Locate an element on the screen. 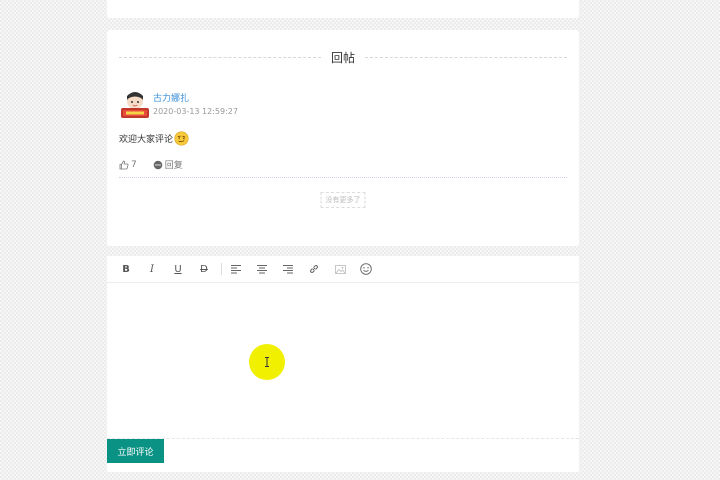 This screenshot has height=480, width=720. italic-button: I is located at coordinates (152, 269).